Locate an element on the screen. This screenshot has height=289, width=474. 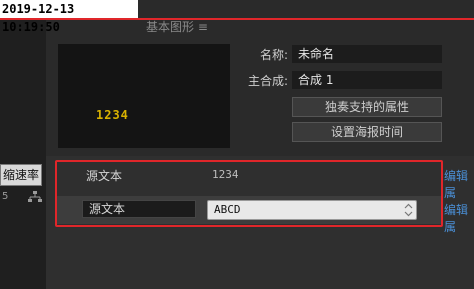
left-value: 5 is located at coordinates (5, 196).